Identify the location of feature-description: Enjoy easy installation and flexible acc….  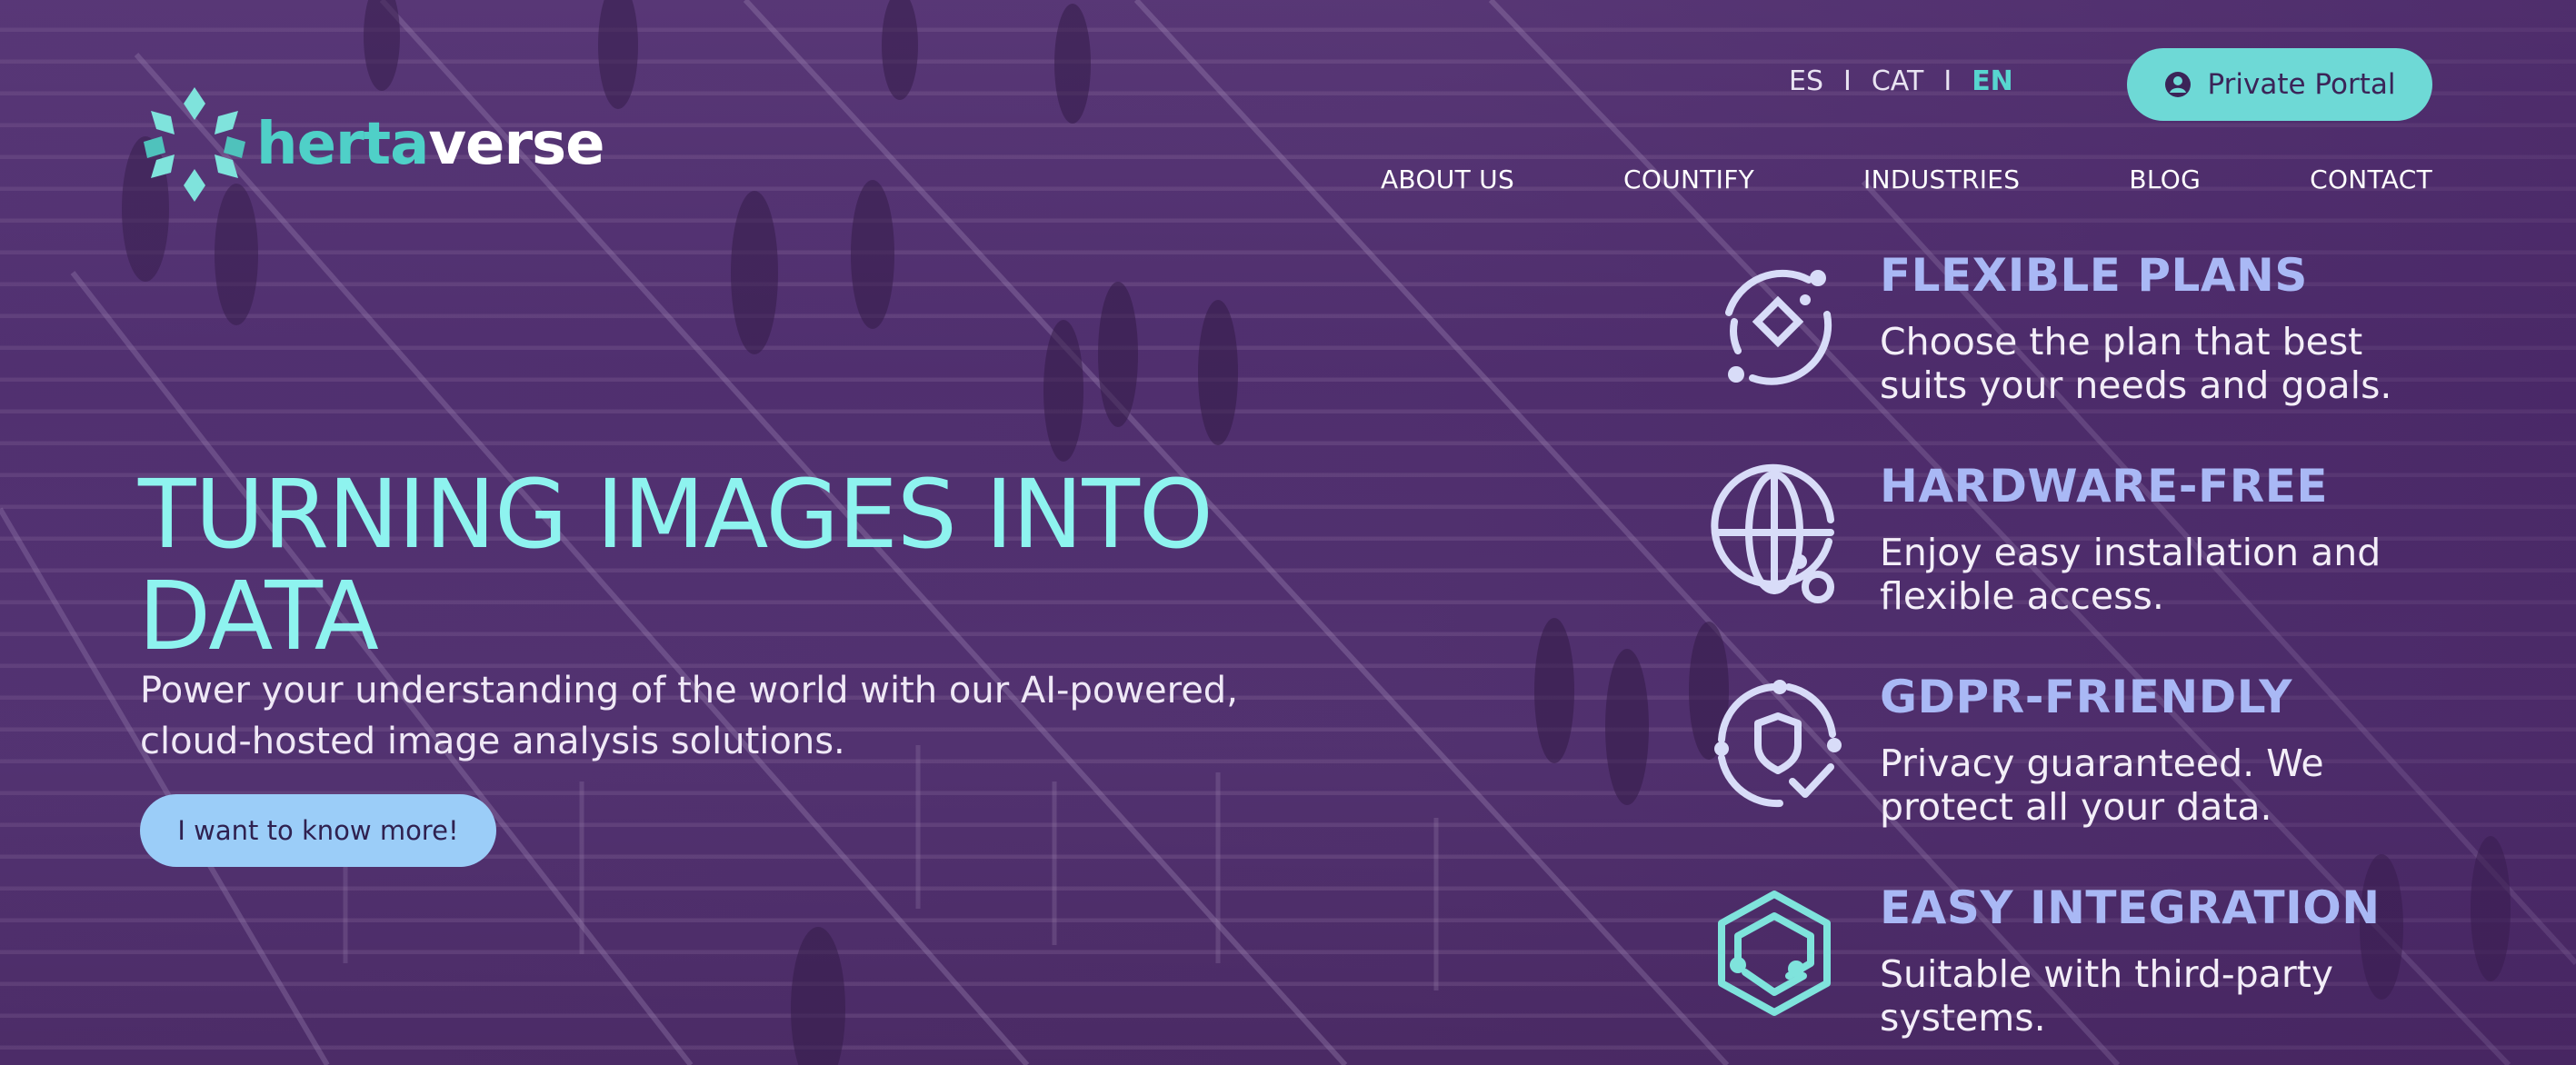
(2130, 574).